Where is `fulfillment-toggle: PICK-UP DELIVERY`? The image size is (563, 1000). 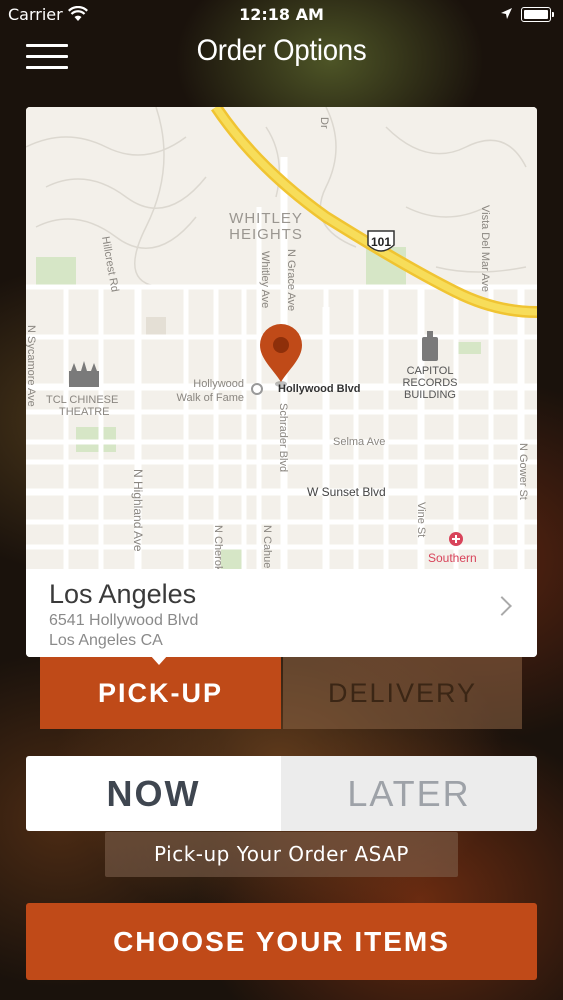
fulfillment-toggle: PICK-UP DELIVERY is located at coordinates (281, 693).